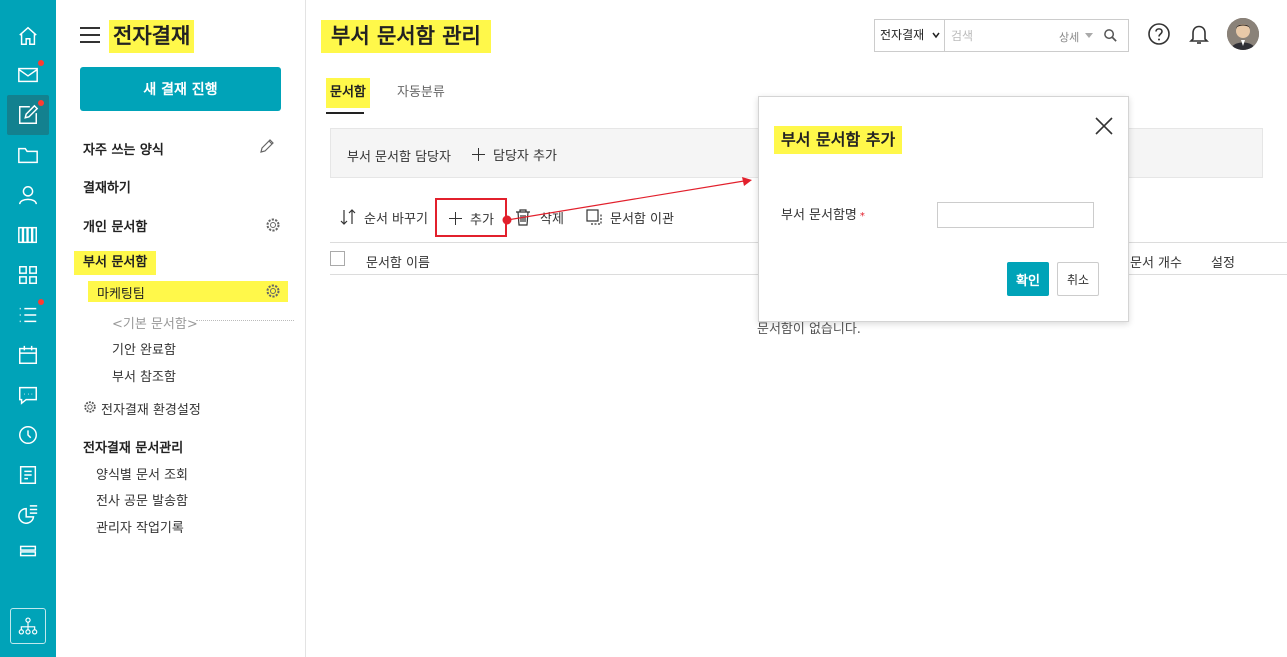 The width and height of the screenshot is (1287, 657). I want to click on team-label: 마케팅팀, so click(121, 294).